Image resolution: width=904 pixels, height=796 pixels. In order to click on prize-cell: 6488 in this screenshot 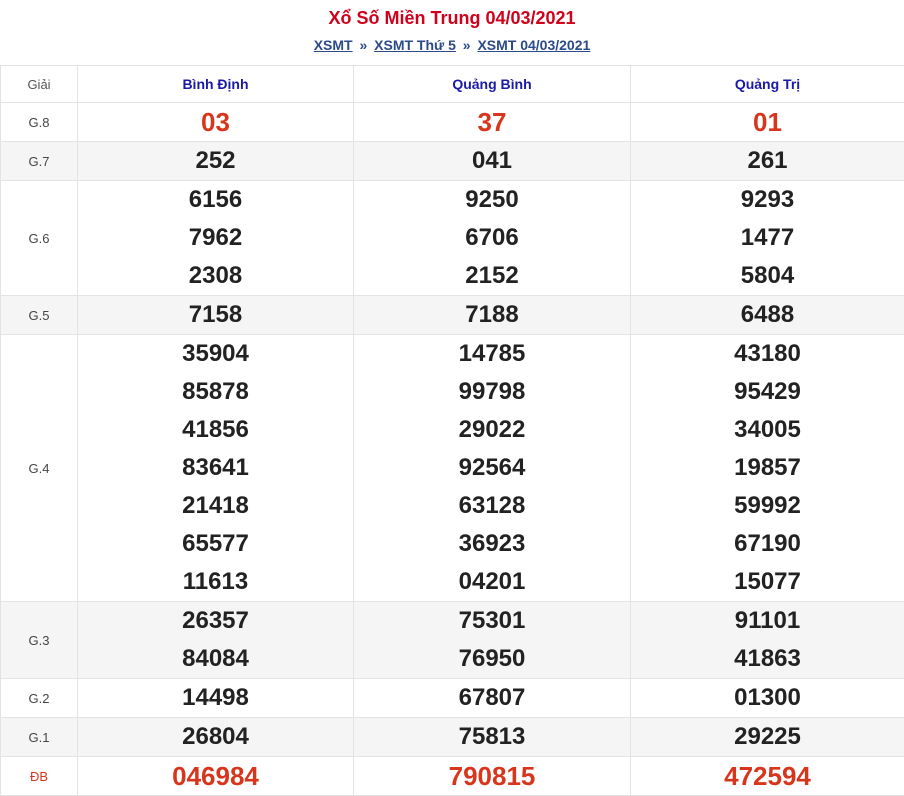, I will do `click(767, 315)`.